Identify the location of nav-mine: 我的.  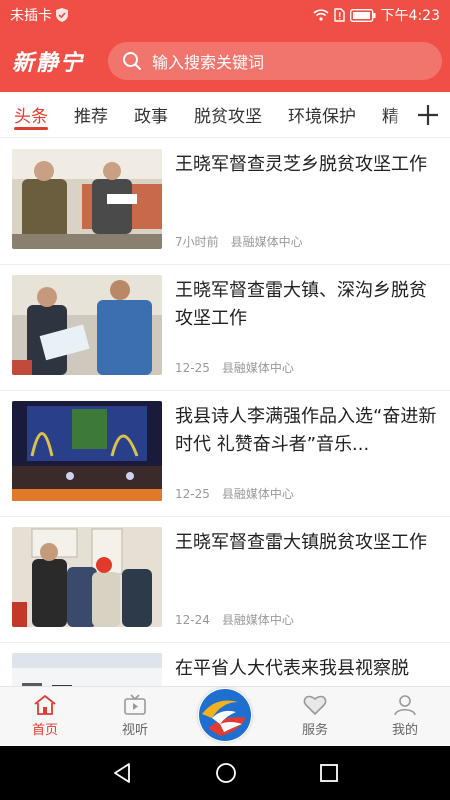
(405, 716).